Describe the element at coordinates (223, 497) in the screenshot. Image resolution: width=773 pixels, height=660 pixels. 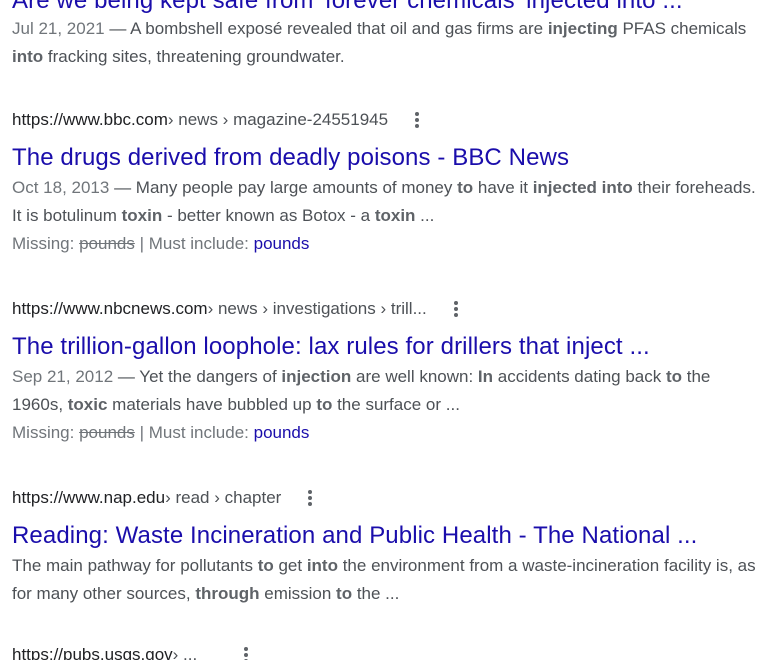
I see `result-url-path: › read › chapter` at that location.